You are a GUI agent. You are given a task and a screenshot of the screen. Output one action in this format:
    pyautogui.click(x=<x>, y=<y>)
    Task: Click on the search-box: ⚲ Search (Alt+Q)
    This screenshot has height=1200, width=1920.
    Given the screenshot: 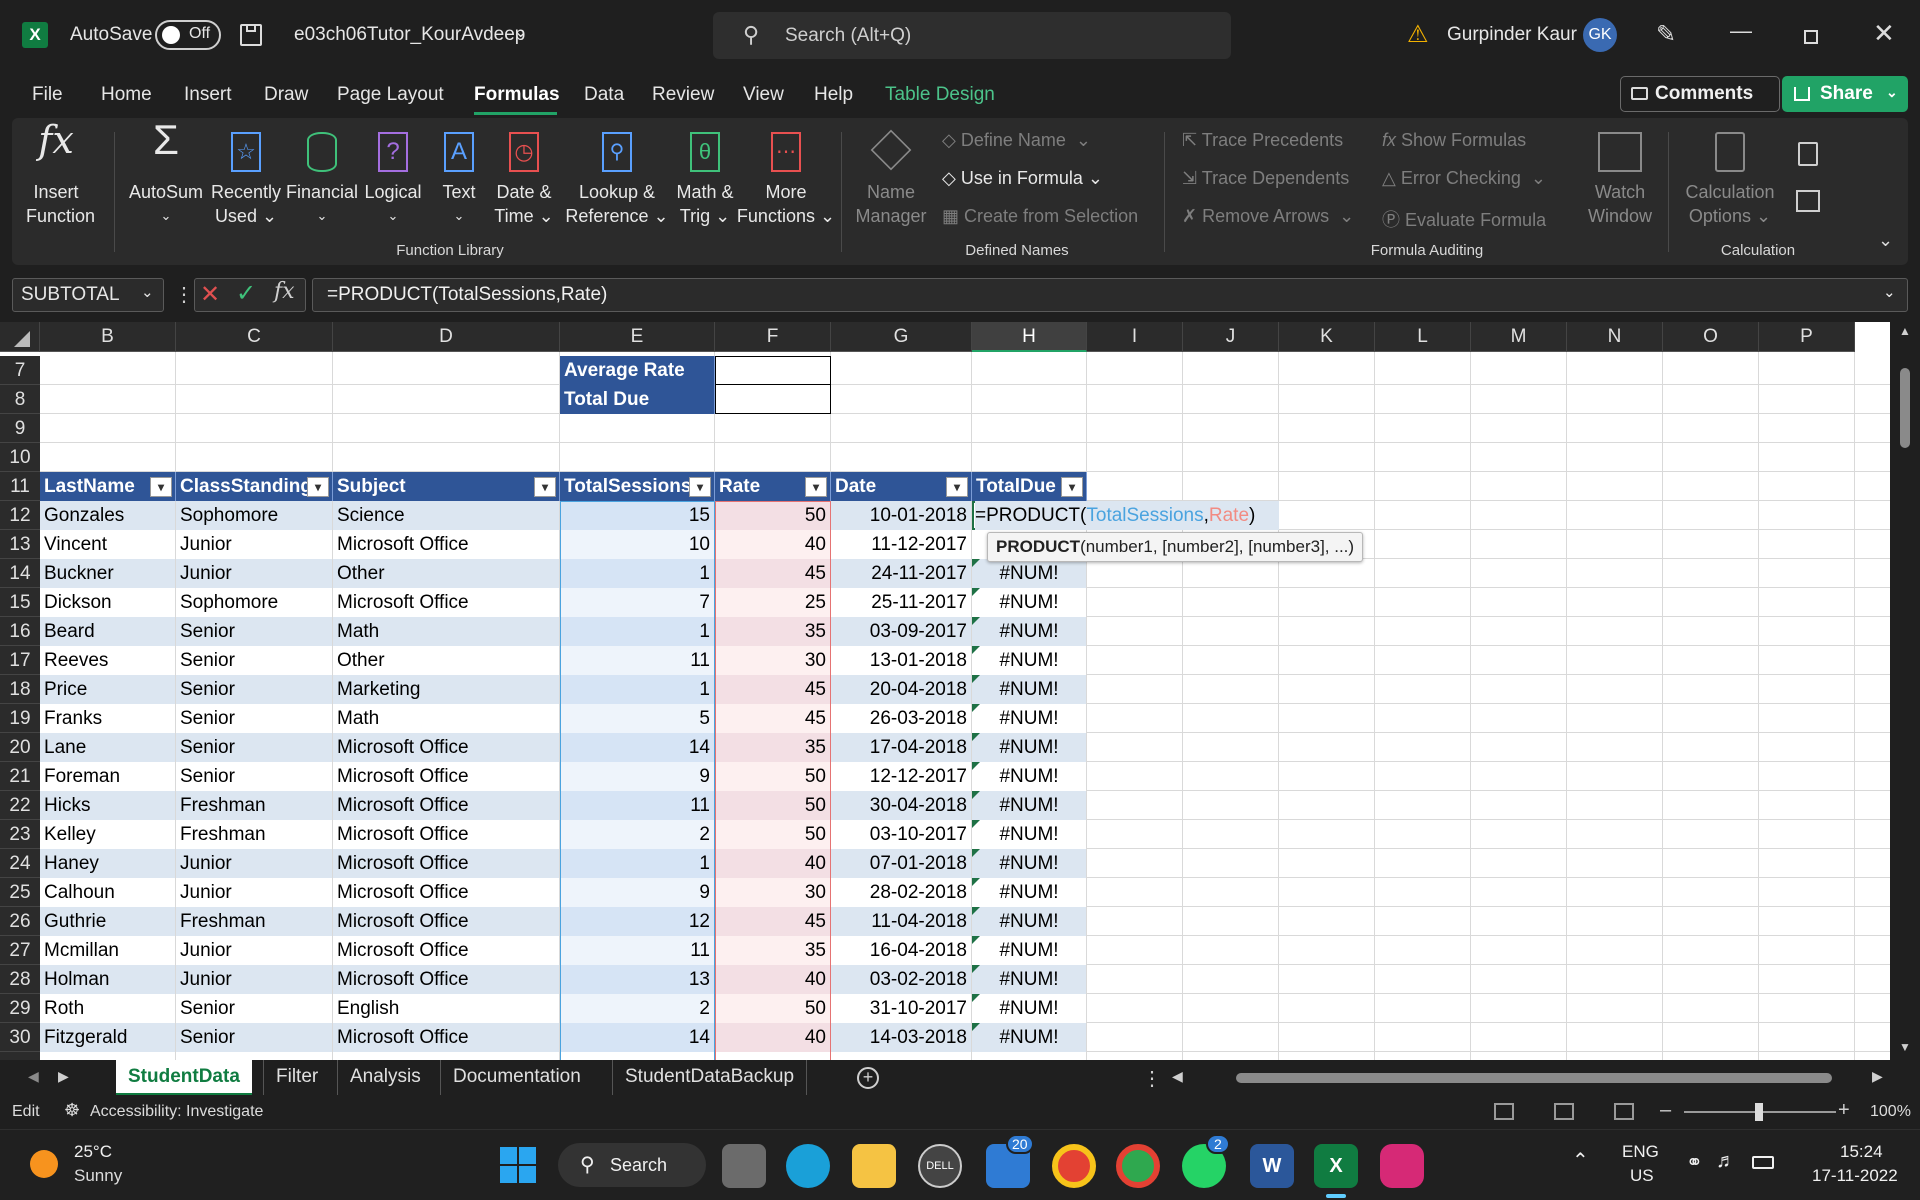 What is the action you would take?
    pyautogui.click(x=972, y=35)
    